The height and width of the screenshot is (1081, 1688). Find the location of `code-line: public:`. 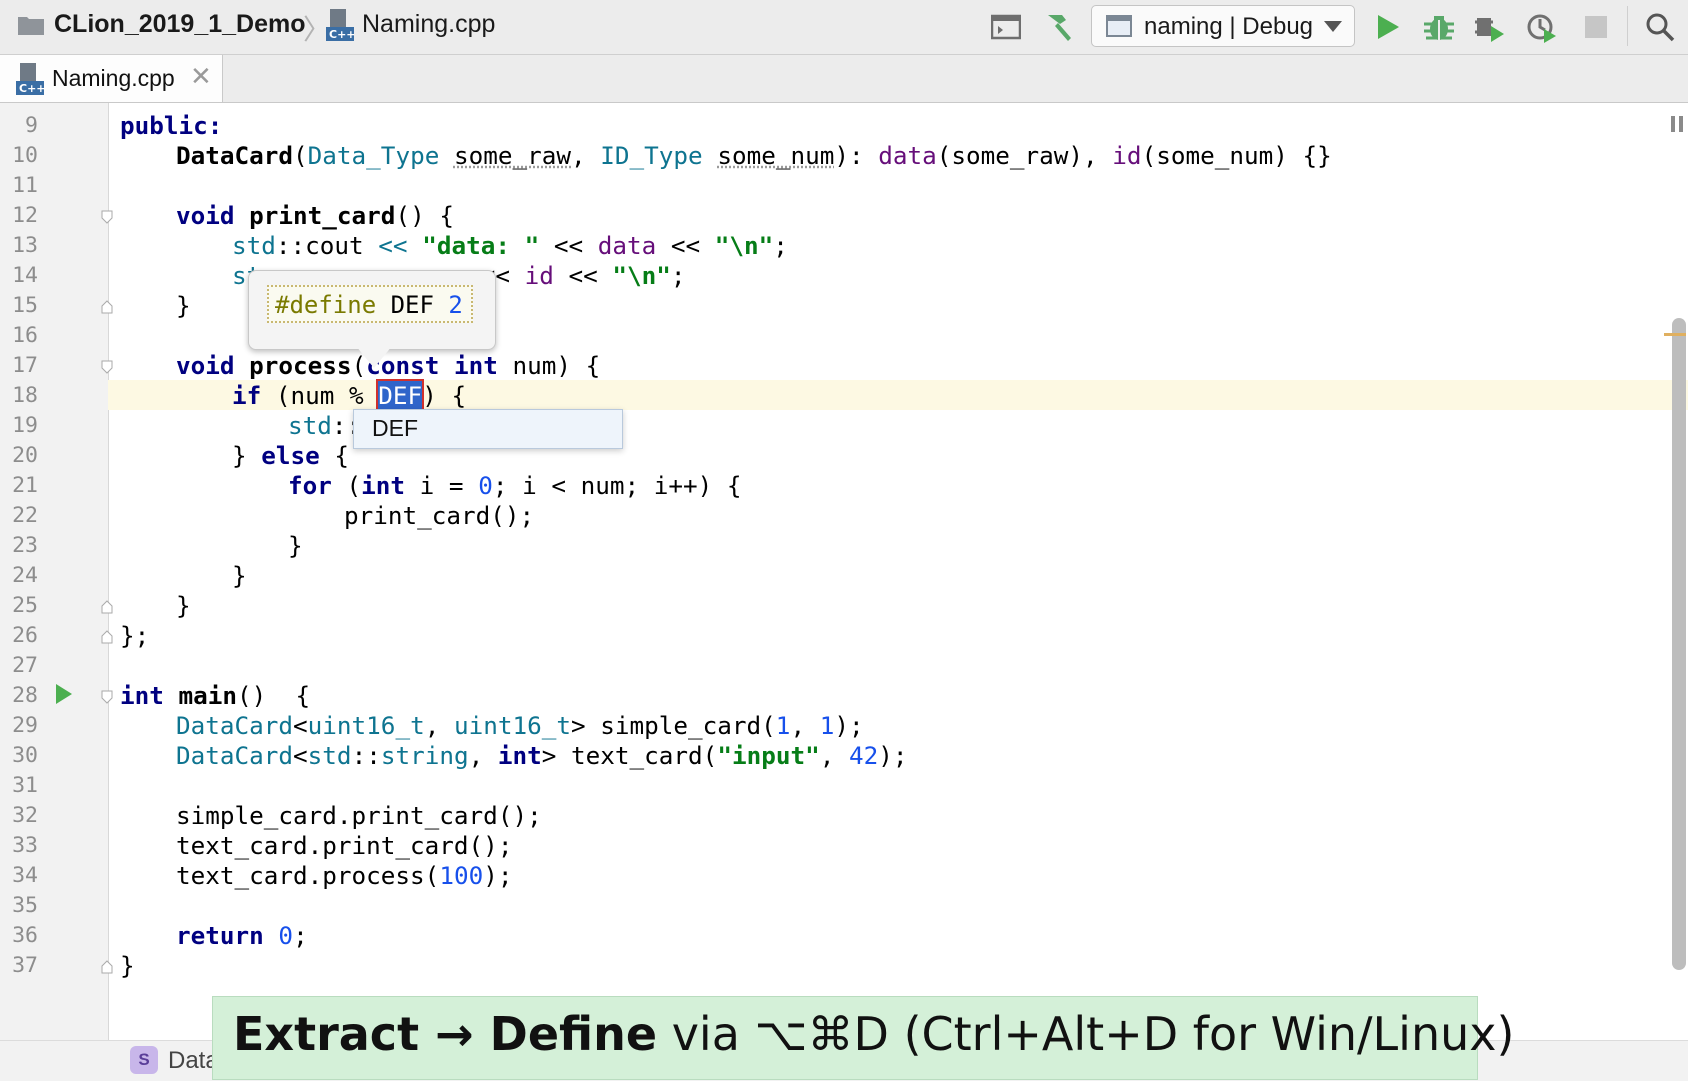

code-line: public: is located at coordinates (171, 126).